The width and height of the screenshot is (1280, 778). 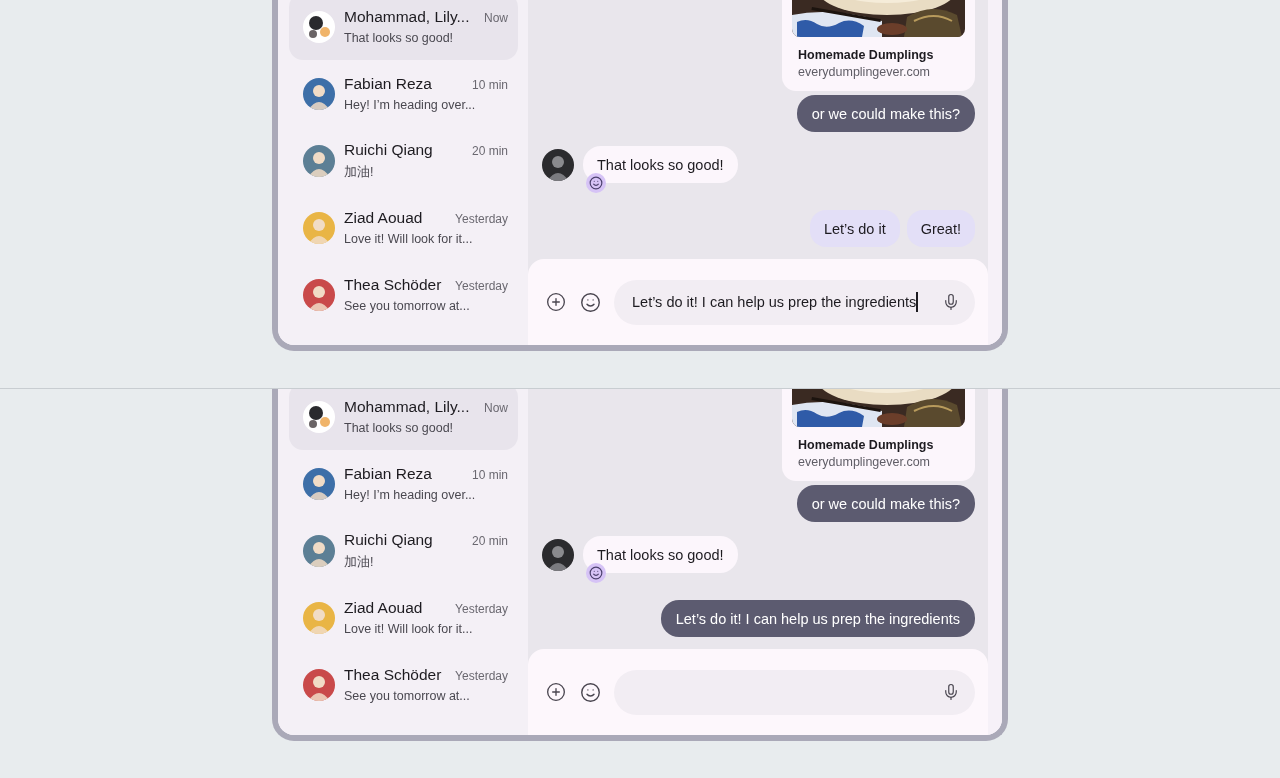 What do you see at coordinates (817, 618) in the screenshot?
I see `sent-message: Let’s do it! I can help us prep the ingredients` at bounding box center [817, 618].